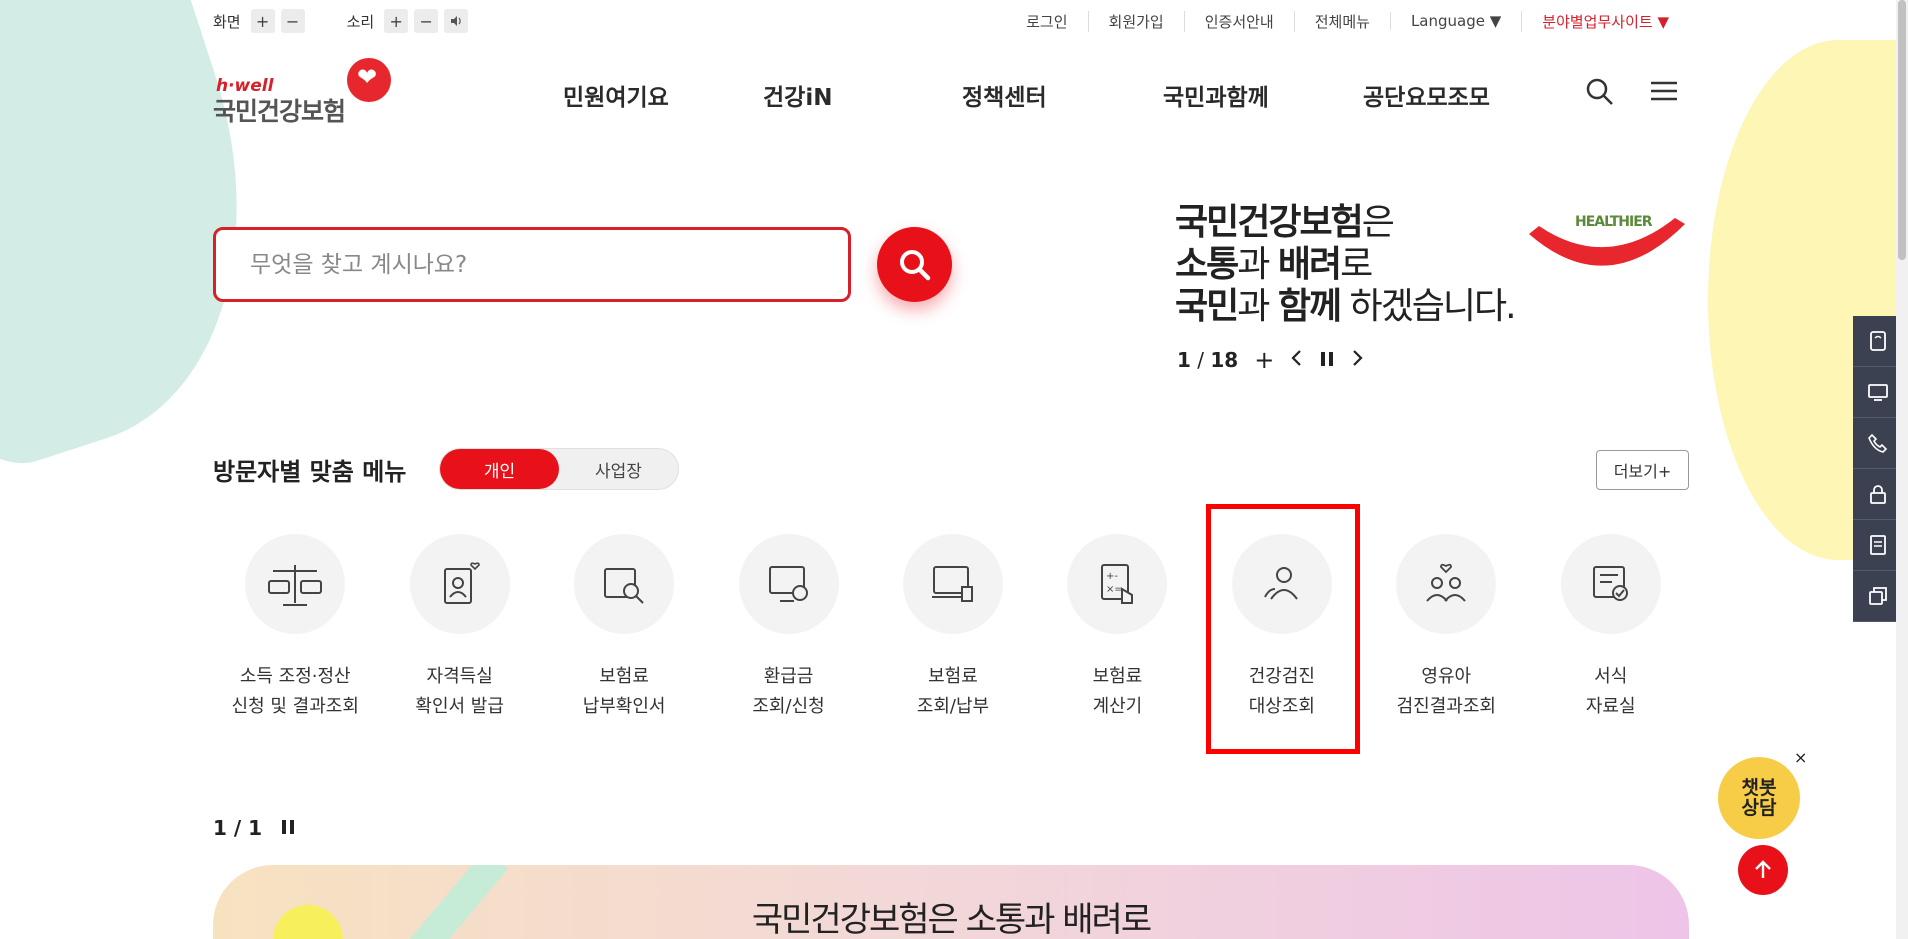  Describe the element at coordinates (1309, 264) in the screenshot. I see `banner-text: 배려` at that location.